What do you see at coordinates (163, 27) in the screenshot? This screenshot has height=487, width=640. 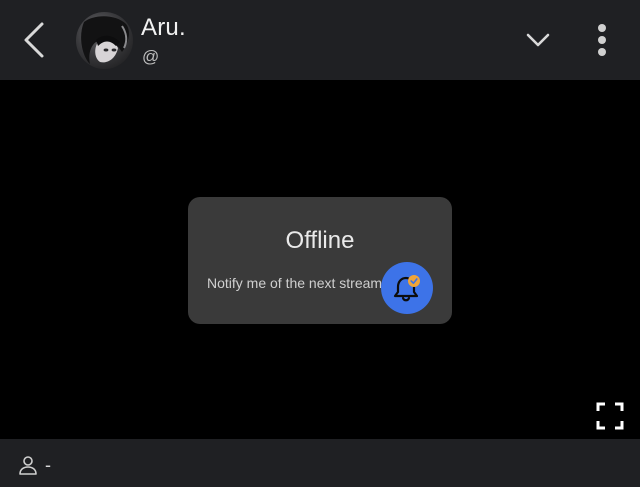 I see `channel-name: Aru.` at bounding box center [163, 27].